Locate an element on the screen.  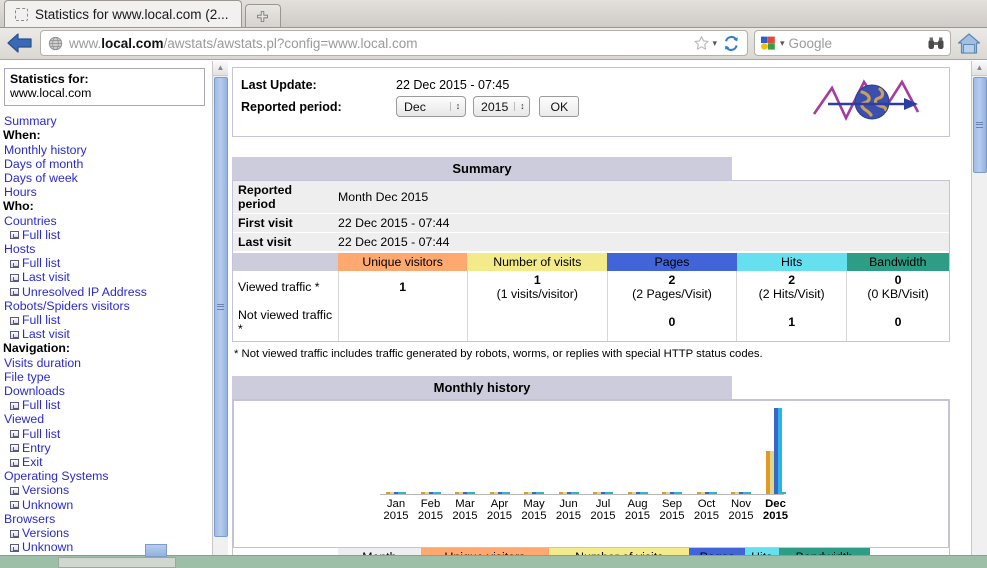
search-input: Google is located at coordinates (856, 43).